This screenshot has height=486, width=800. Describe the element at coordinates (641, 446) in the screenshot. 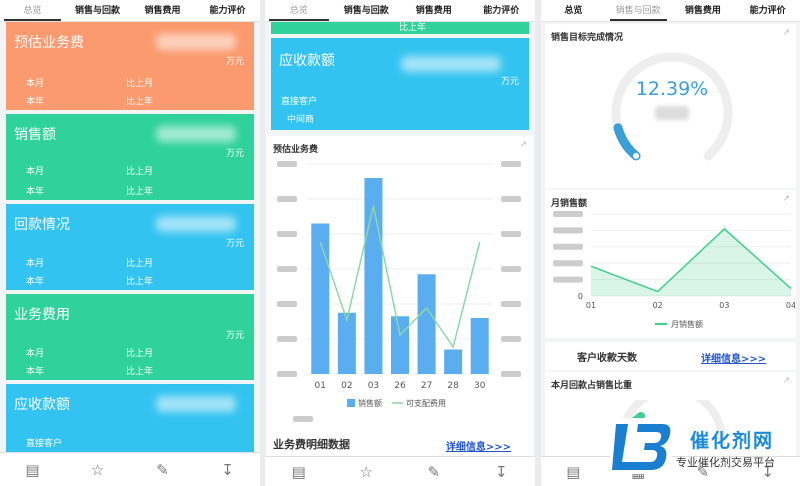

I see `brand-logo` at that location.